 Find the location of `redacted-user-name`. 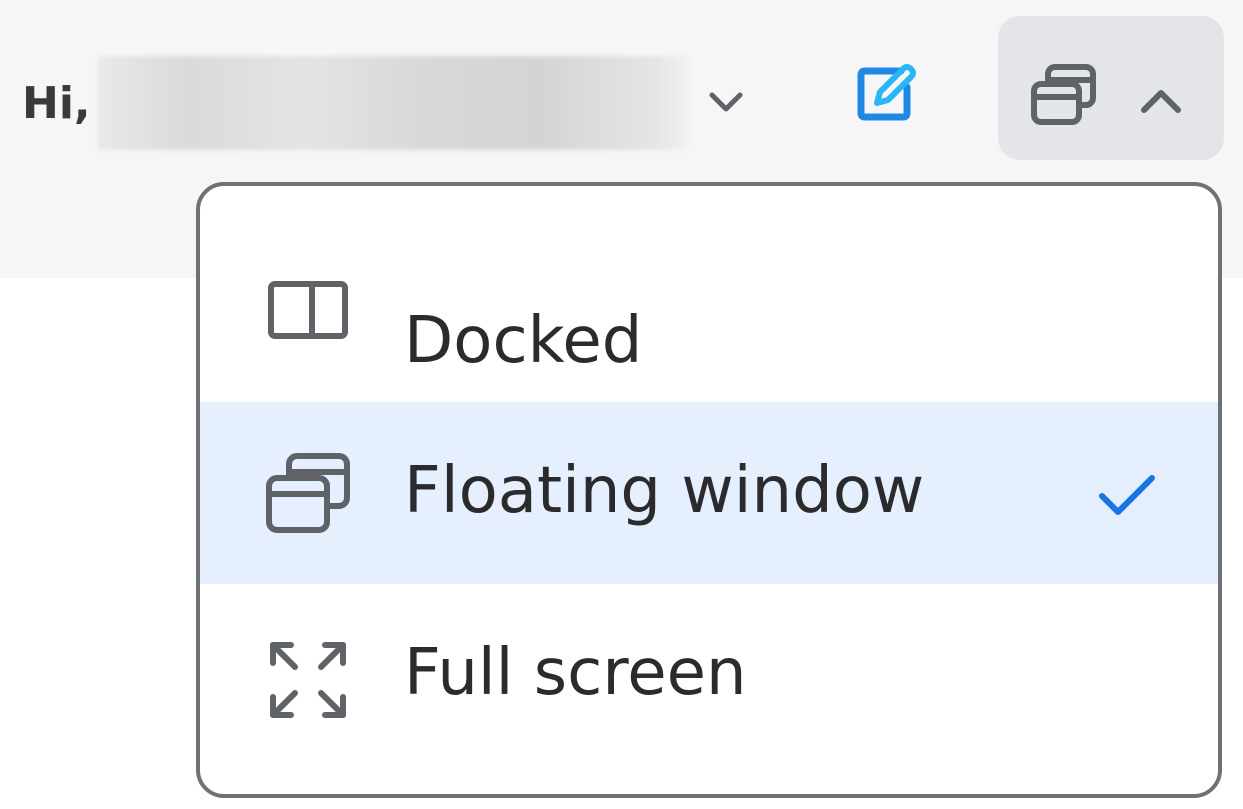

redacted-user-name is located at coordinates (393, 103).